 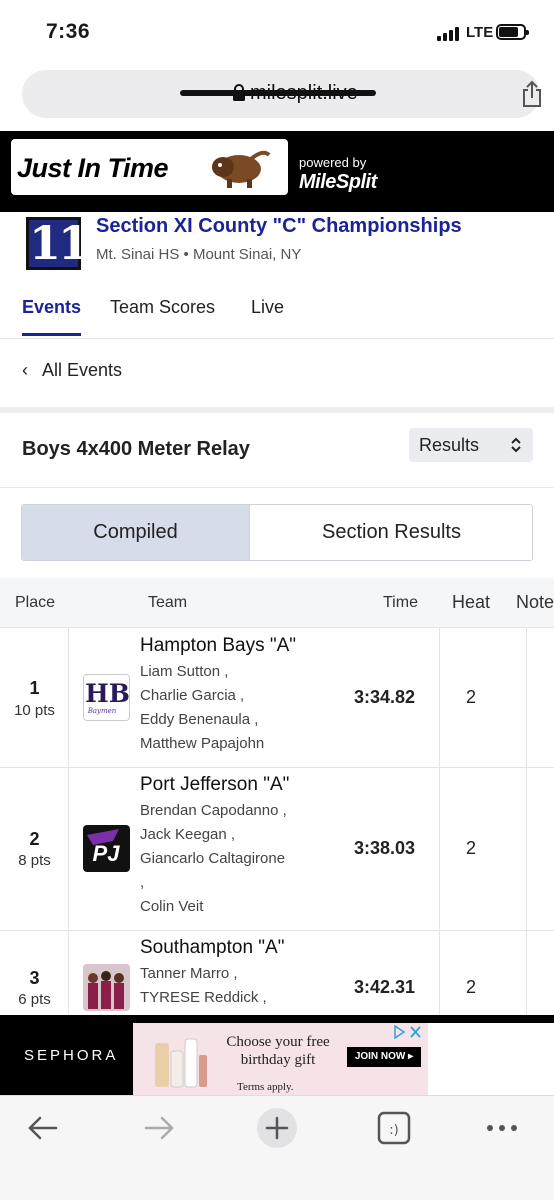 I want to click on place: 3, so click(x=34, y=978).